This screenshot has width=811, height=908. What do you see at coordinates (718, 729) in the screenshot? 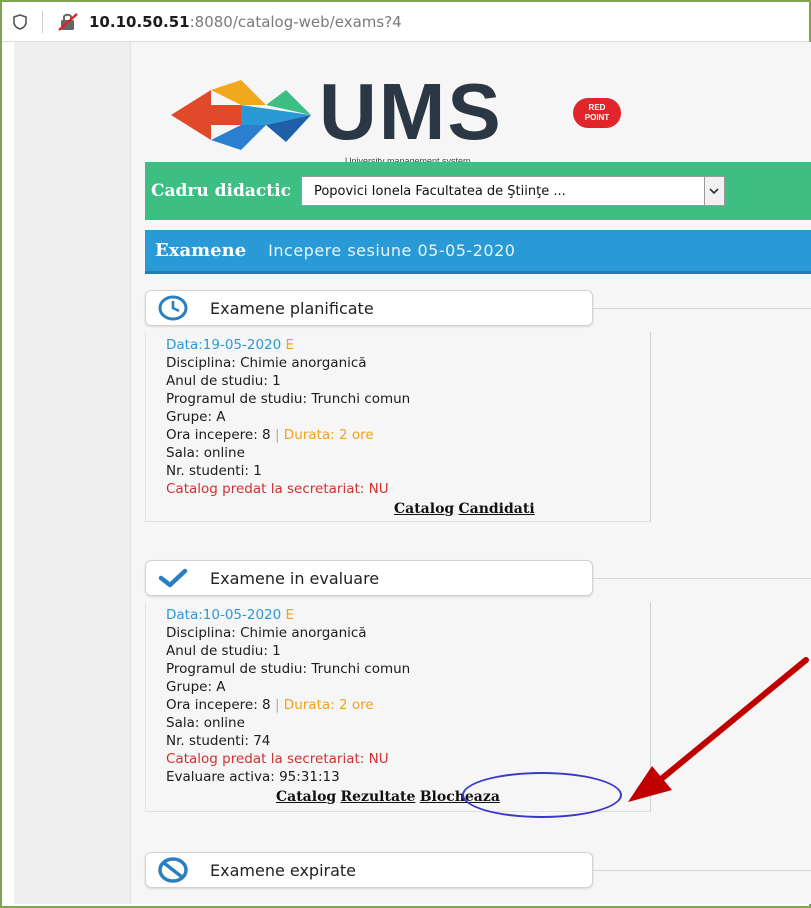
I see `pointer-arrow-icon` at bounding box center [718, 729].